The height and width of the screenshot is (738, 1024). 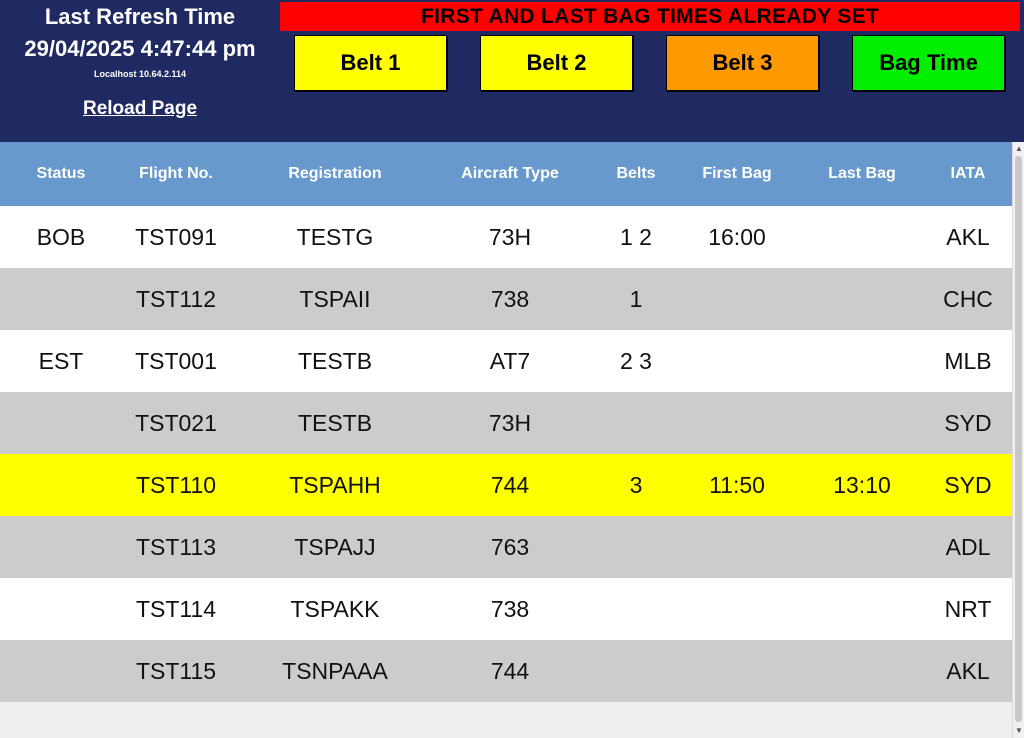 I want to click on cell-iata: CHC, so click(x=968, y=299).